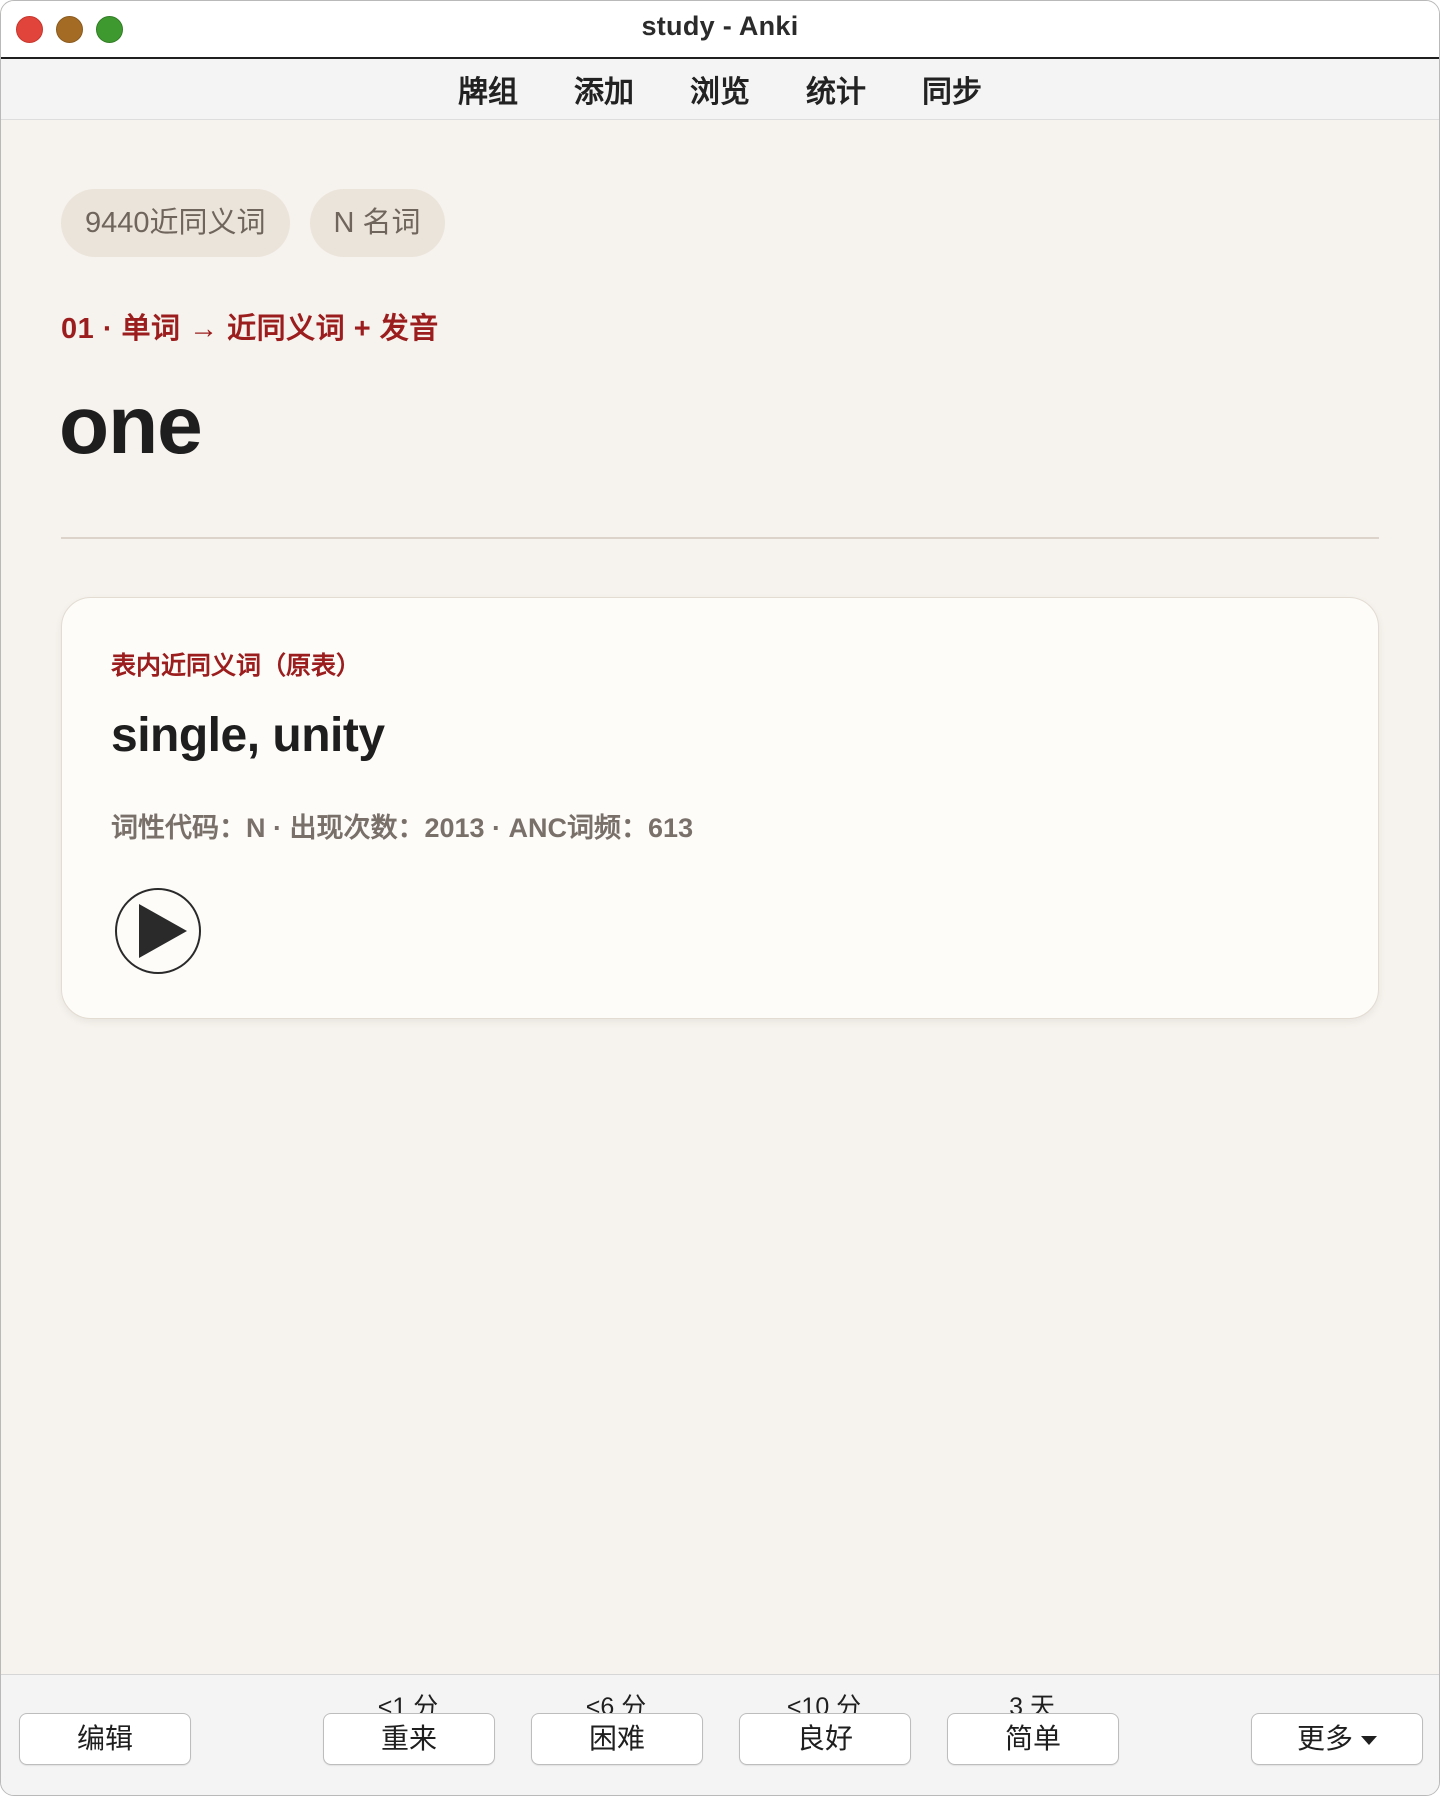  Describe the element at coordinates (131, 425) in the screenshot. I see `headword: one` at that location.